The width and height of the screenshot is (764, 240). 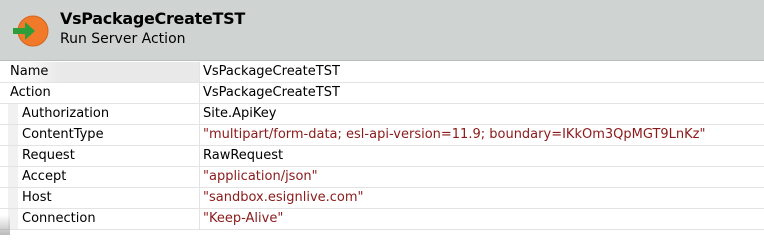 What do you see at coordinates (5, 225) in the screenshot?
I see `panel-edge-shadow` at bounding box center [5, 225].